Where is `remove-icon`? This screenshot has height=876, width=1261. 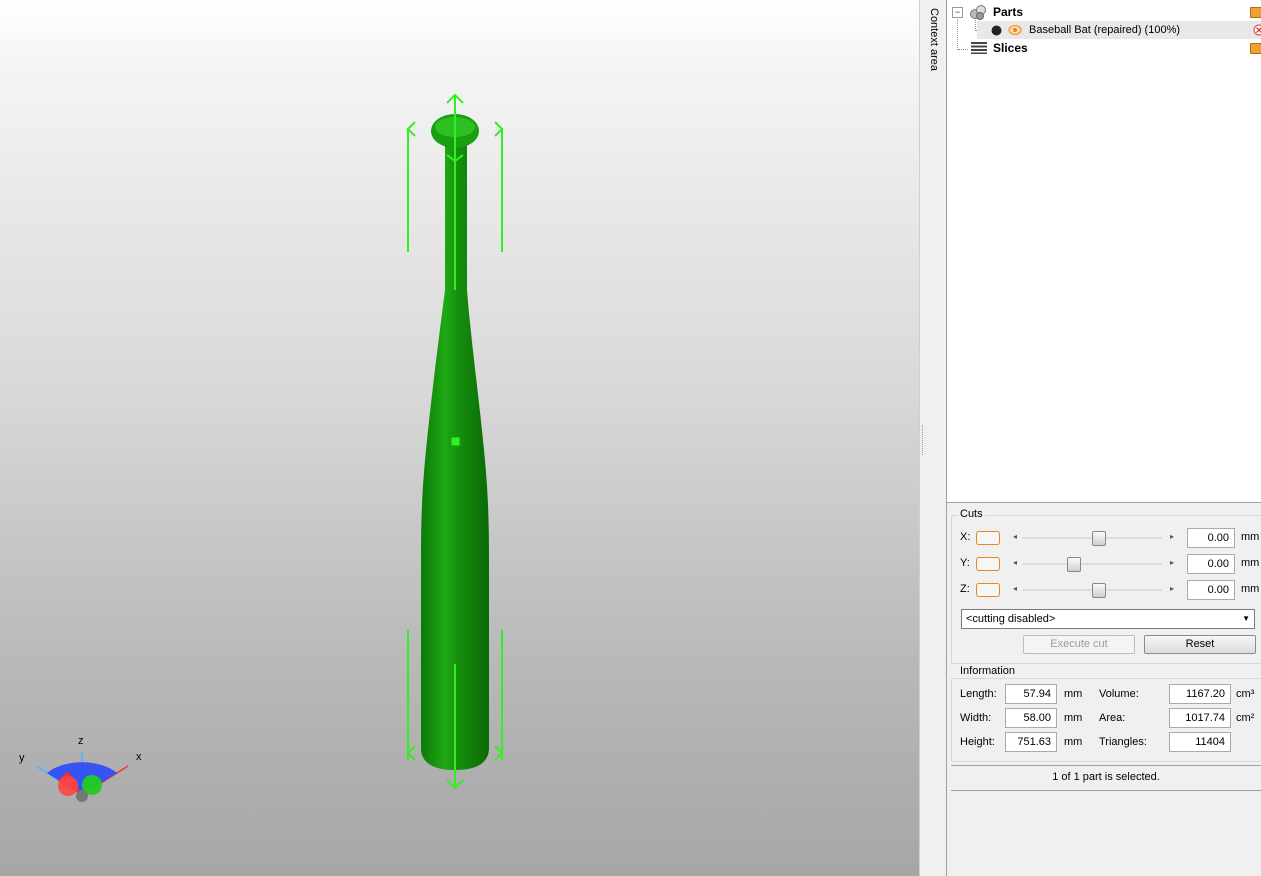 remove-icon is located at coordinates (1257, 30).